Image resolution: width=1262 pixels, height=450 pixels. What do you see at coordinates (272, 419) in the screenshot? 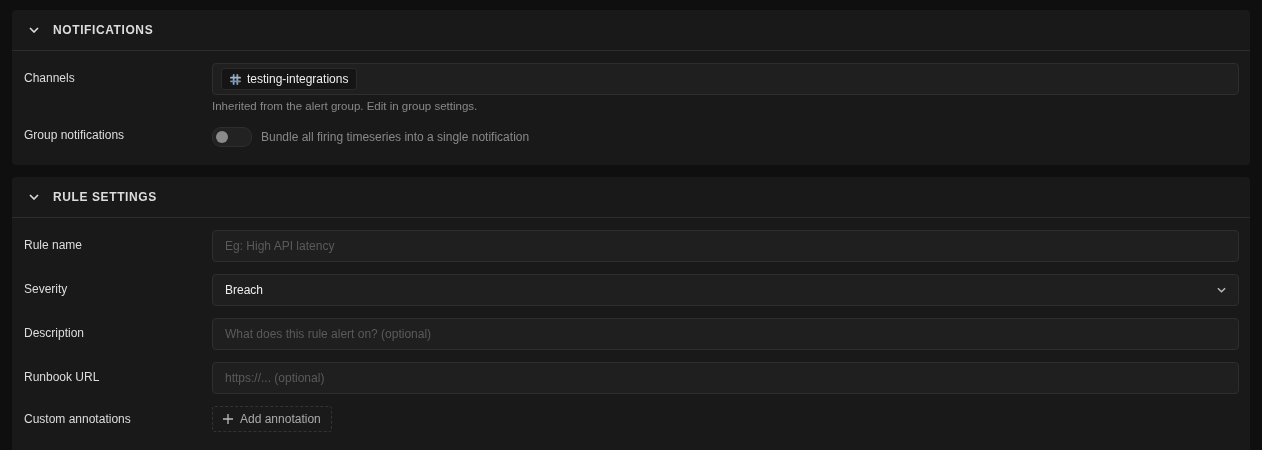
I see `add-annotation-button: Add annotation` at bounding box center [272, 419].